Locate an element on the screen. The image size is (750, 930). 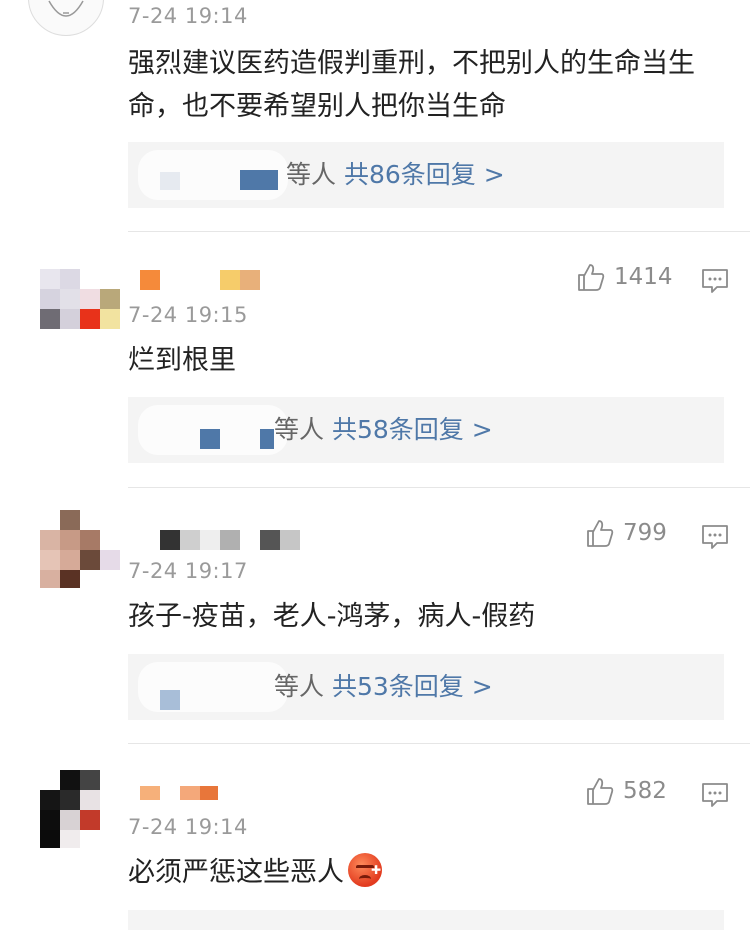
reply-preview-box: 等人 共86条回复 > is located at coordinates (426, 175).